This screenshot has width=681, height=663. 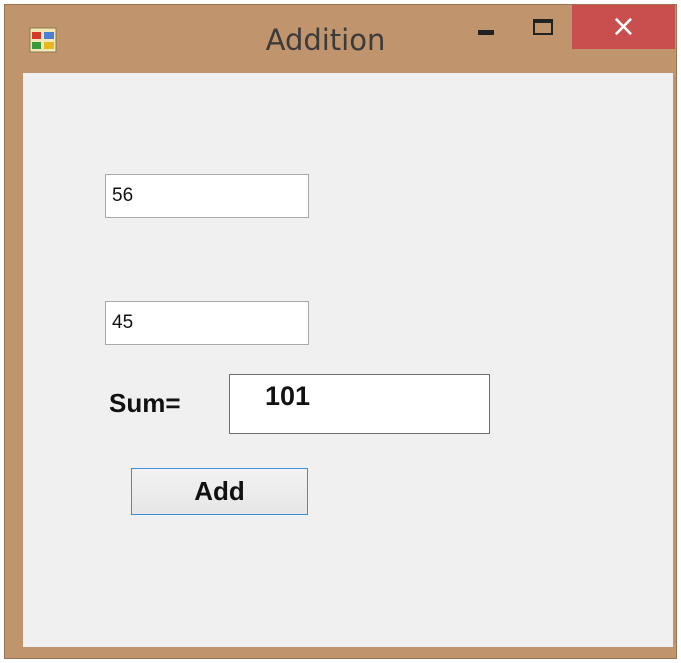 What do you see at coordinates (486, 32) in the screenshot?
I see `minimize-icon` at bounding box center [486, 32].